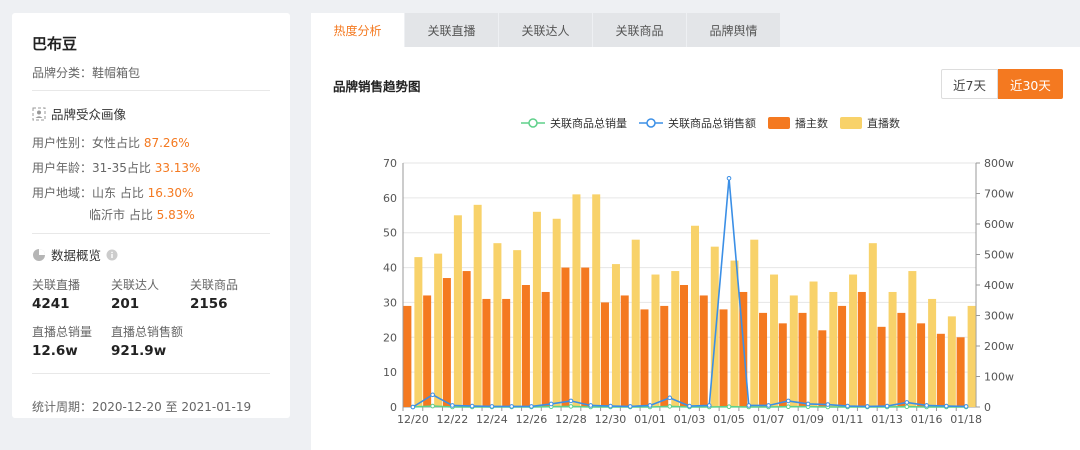 The width and height of the screenshot is (1080, 450). I want to click on brand-category: 品牌分类：鞋帽箱包, so click(86, 73).